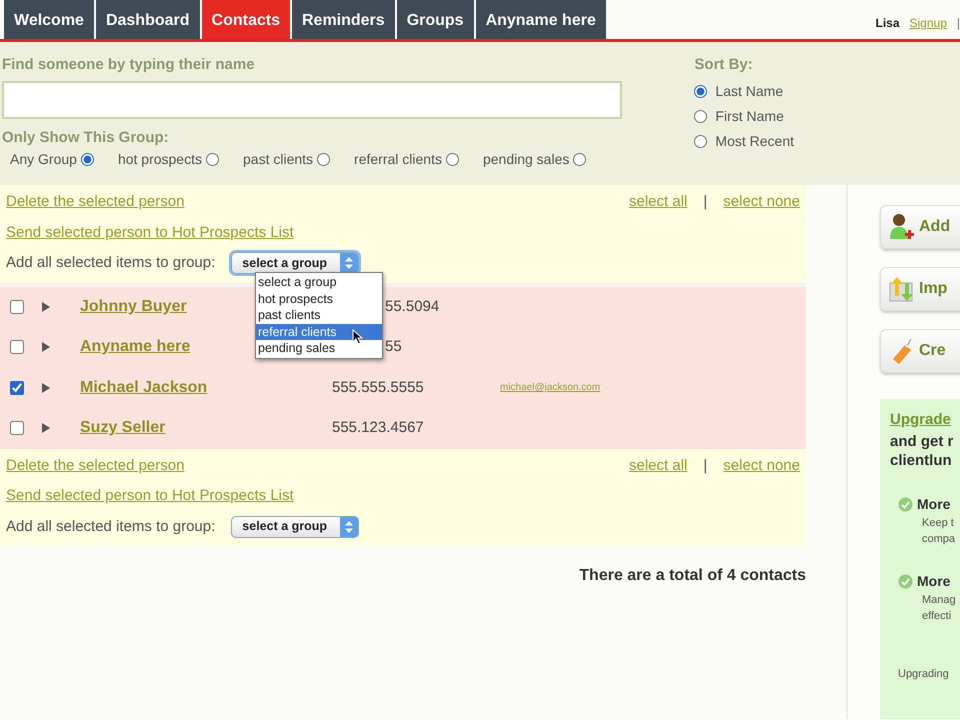 The width and height of the screenshot is (960, 720). What do you see at coordinates (135, 347) in the screenshot?
I see `contact-name-link: Anyname here` at bounding box center [135, 347].